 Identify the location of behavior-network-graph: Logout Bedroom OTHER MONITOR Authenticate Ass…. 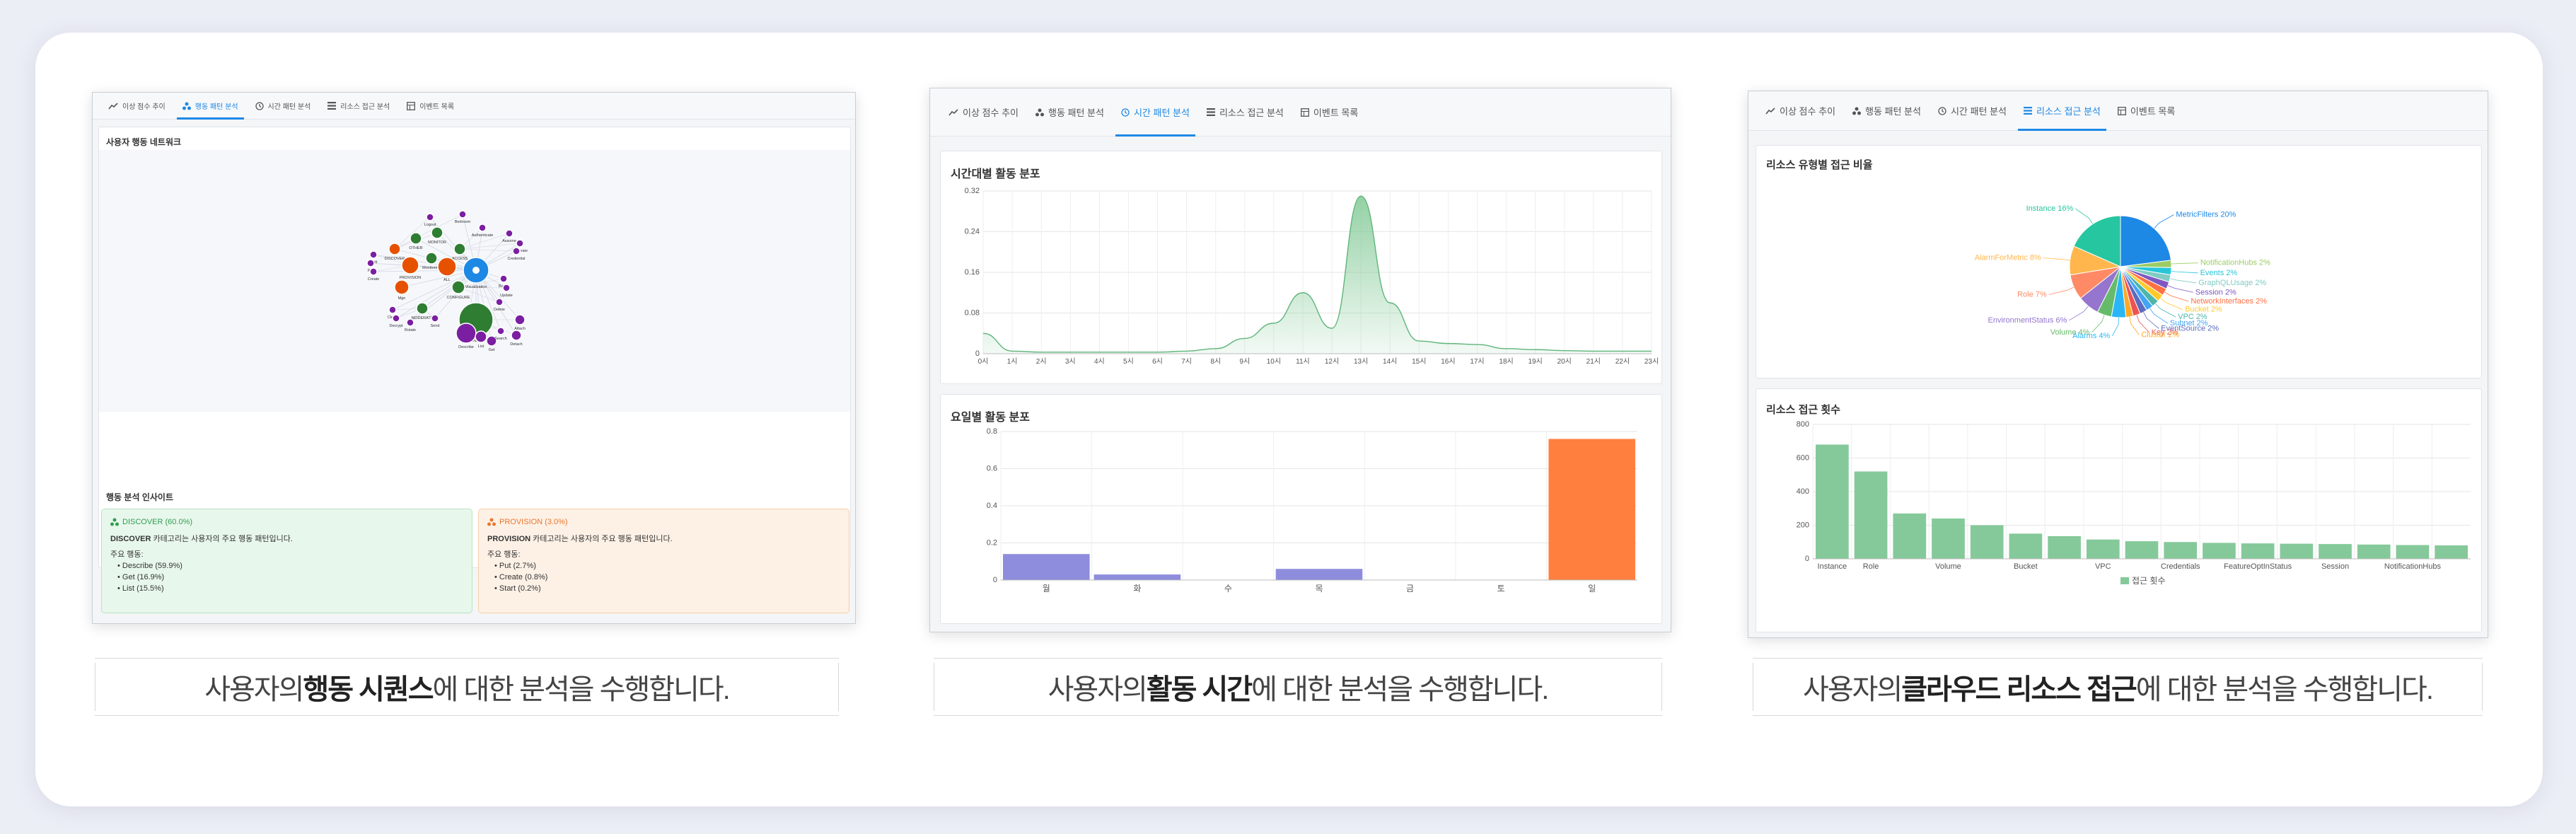
(475, 281).